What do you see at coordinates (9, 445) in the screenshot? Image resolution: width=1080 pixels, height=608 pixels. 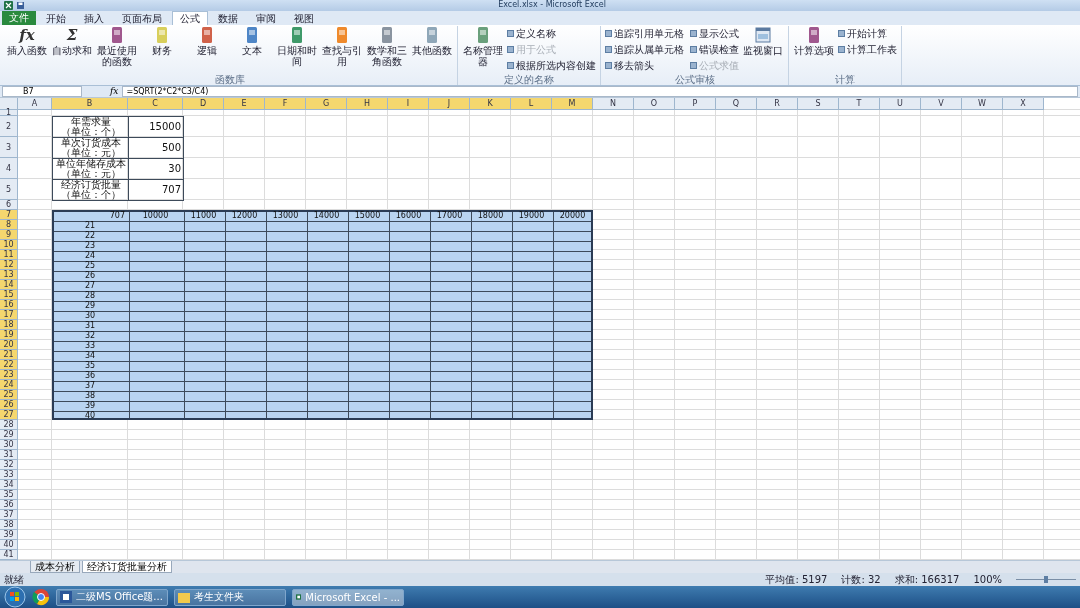 I see `row-header: 30` at bounding box center [9, 445].